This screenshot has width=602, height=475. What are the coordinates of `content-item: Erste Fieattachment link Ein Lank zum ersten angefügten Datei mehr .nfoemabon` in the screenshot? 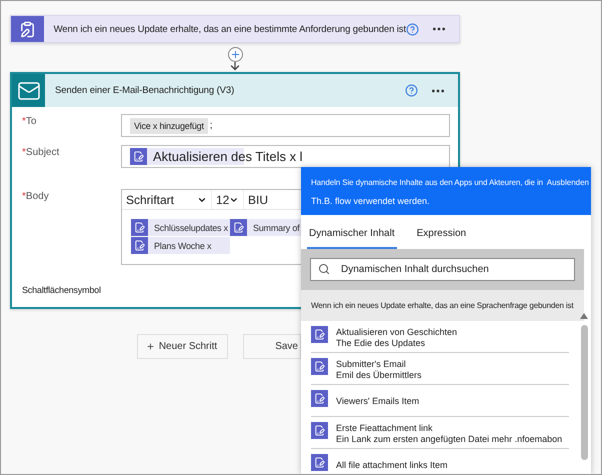 It's located at (440, 433).